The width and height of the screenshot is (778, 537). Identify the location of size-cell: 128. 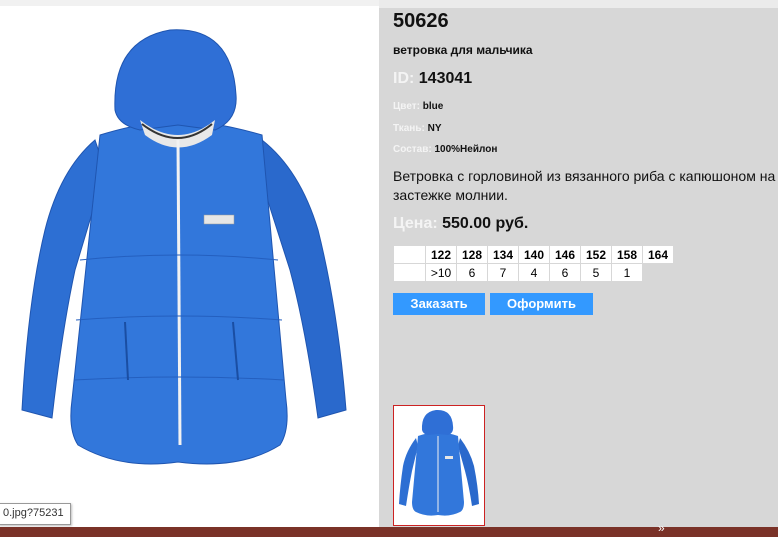
(472, 254).